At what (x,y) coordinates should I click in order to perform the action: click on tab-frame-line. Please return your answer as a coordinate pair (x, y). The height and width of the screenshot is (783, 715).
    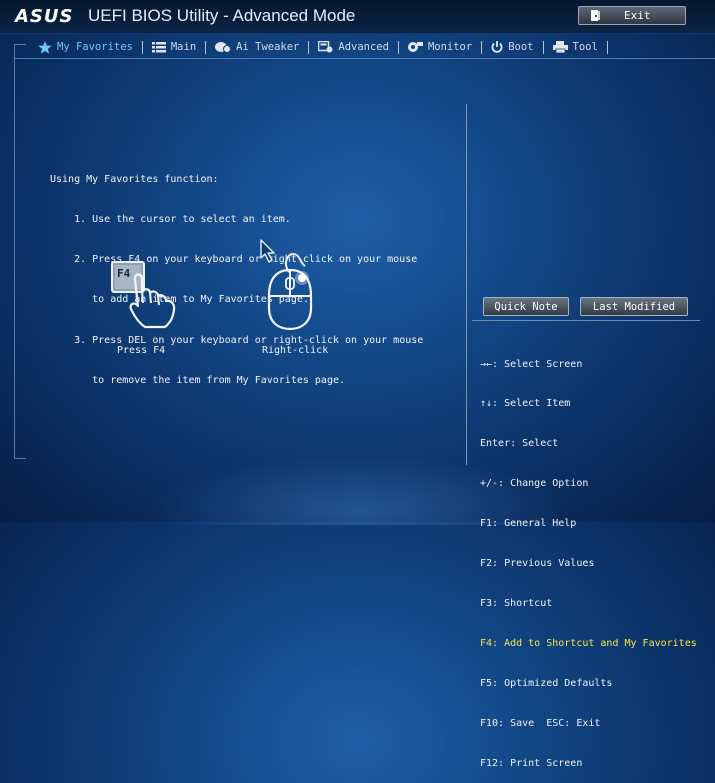
    Looking at the image, I should click on (364, 58).